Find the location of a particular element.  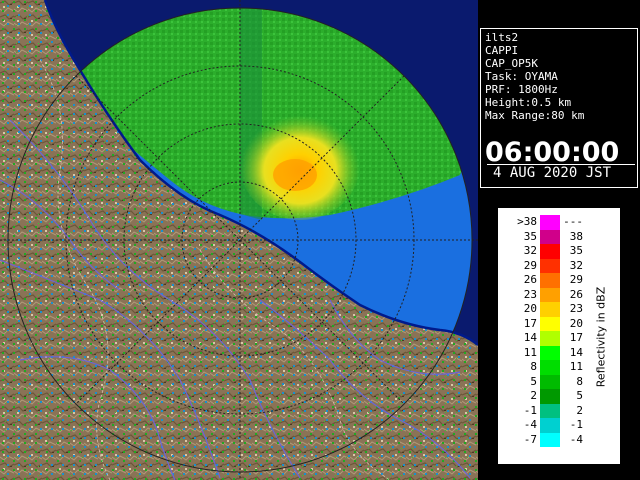

legend-upper-bound: -4 is located at coordinates (576, 439).